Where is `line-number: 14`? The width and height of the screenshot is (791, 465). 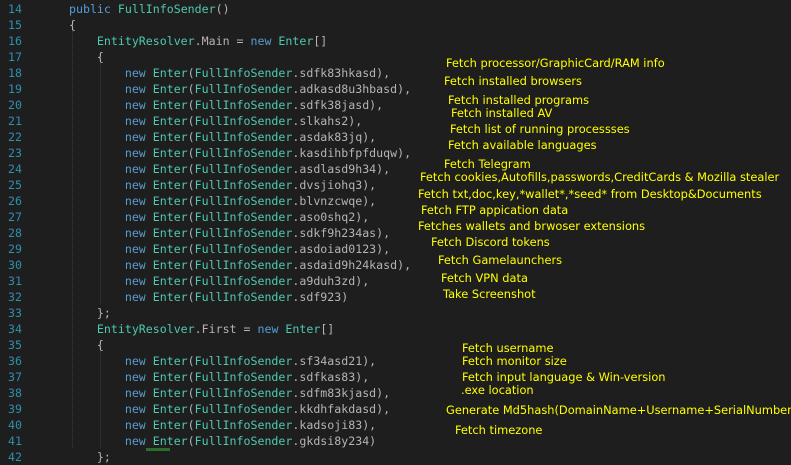 line-number: 14 is located at coordinates (15, 9).